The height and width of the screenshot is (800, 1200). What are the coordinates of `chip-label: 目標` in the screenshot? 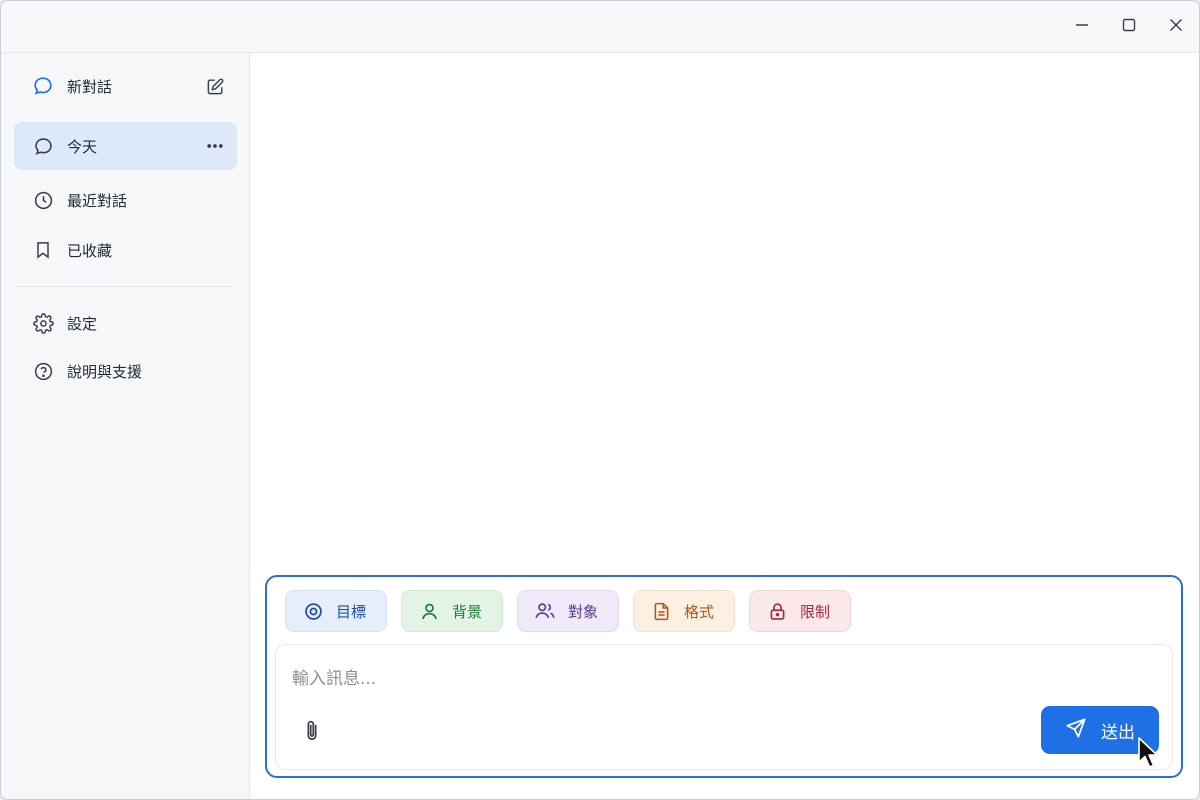 It's located at (351, 611).